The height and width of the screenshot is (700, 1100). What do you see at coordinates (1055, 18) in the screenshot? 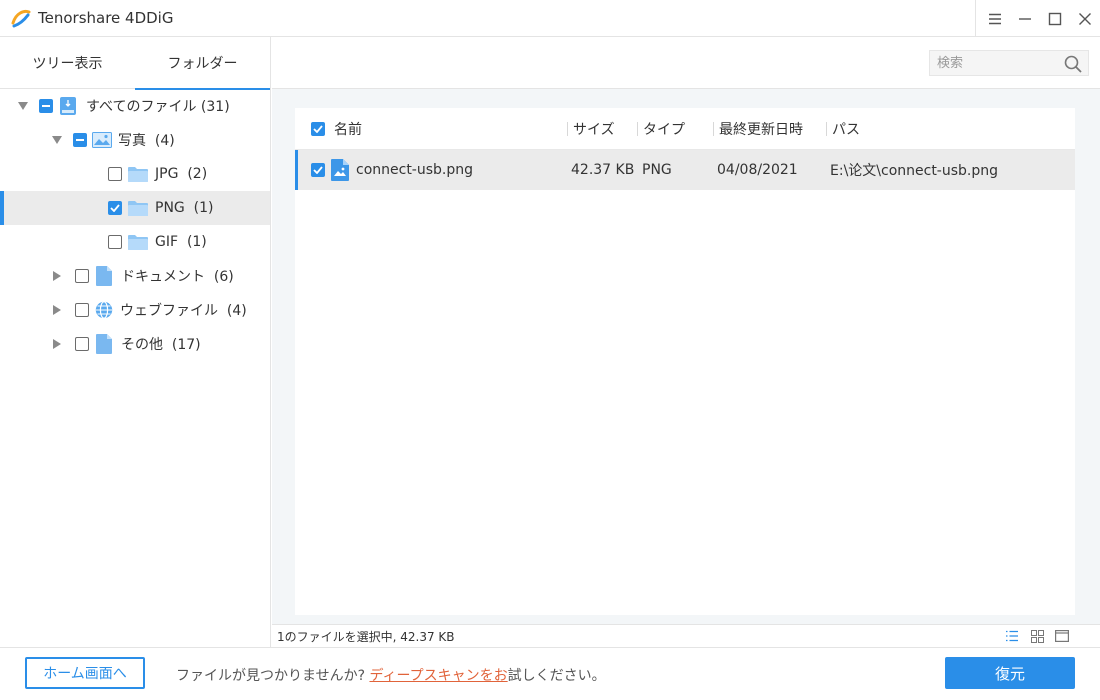
I see `maximize-icon` at bounding box center [1055, 18].